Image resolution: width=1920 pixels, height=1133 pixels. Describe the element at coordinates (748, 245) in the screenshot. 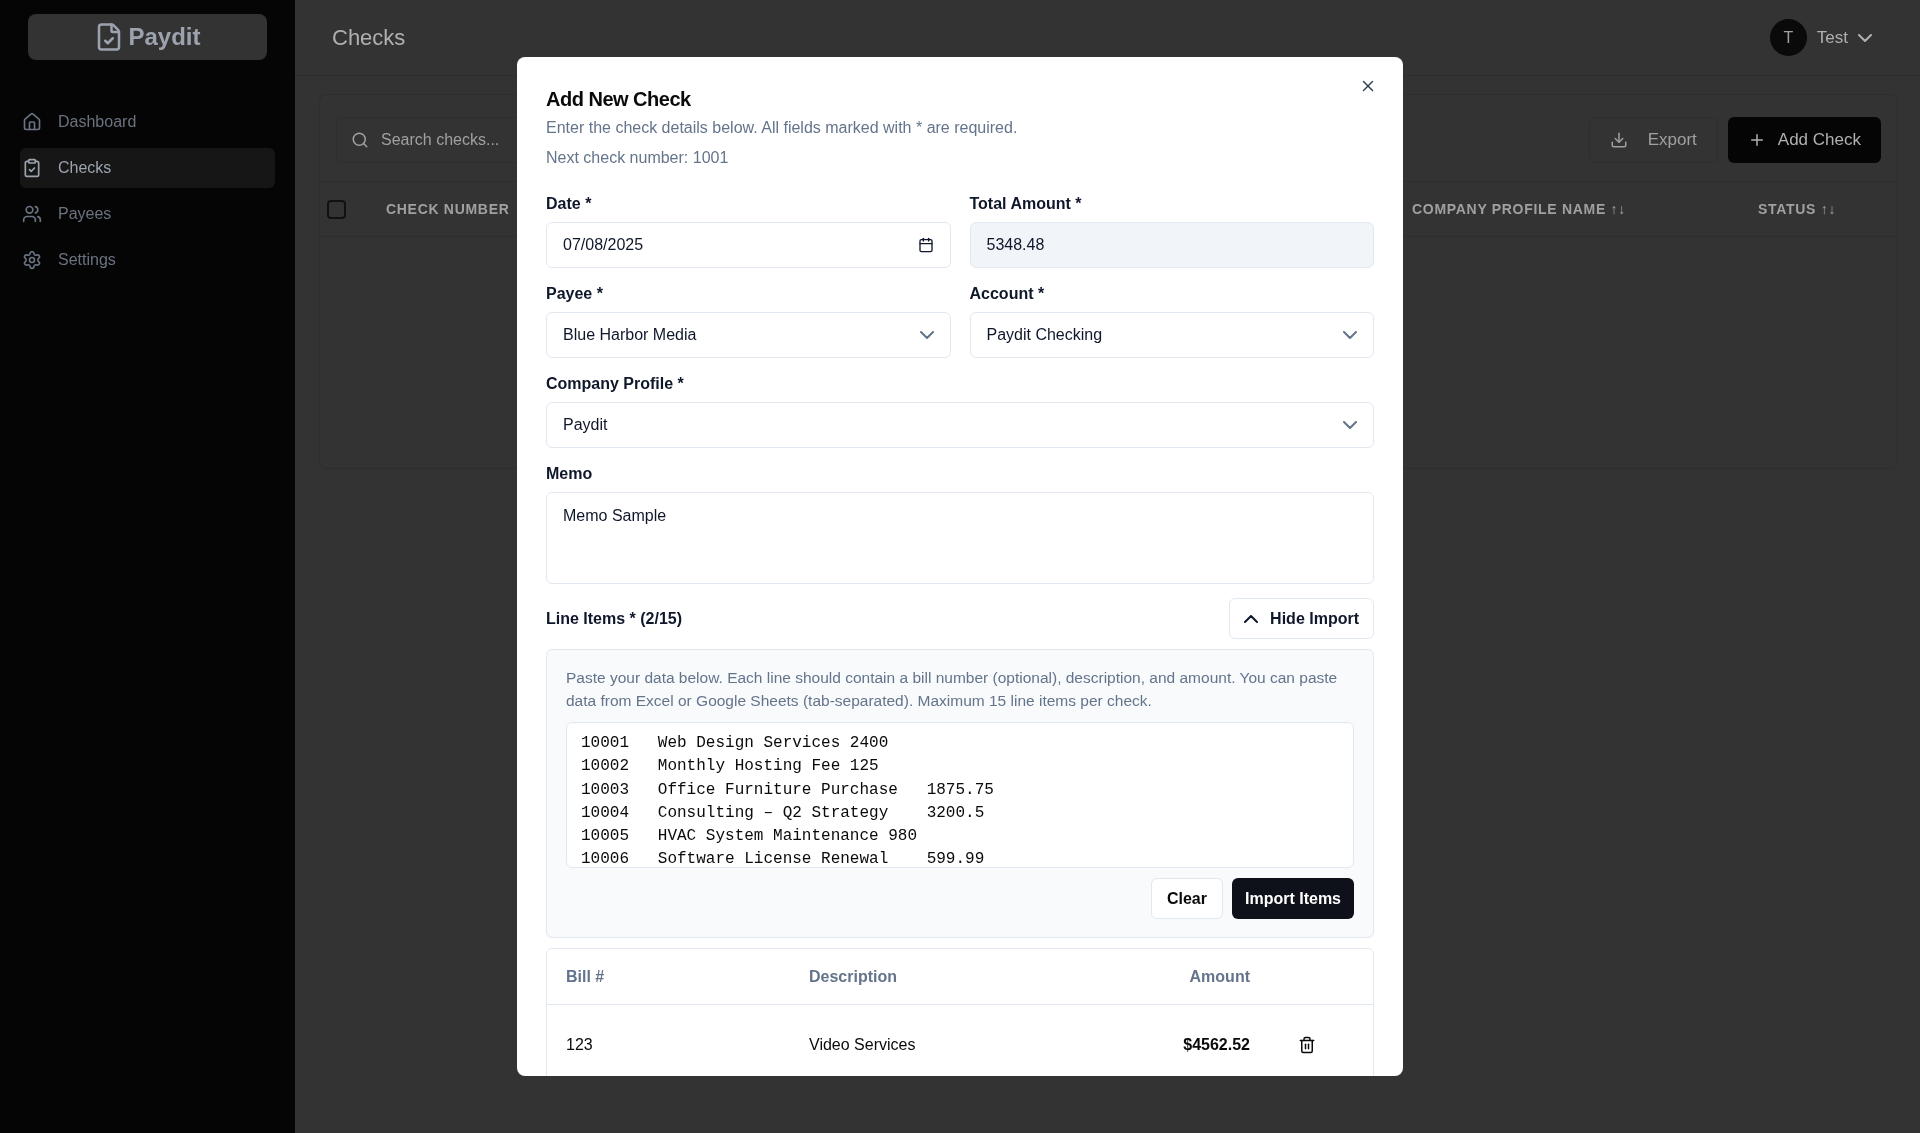

I see `date-field: 07/08/2025` at that location.